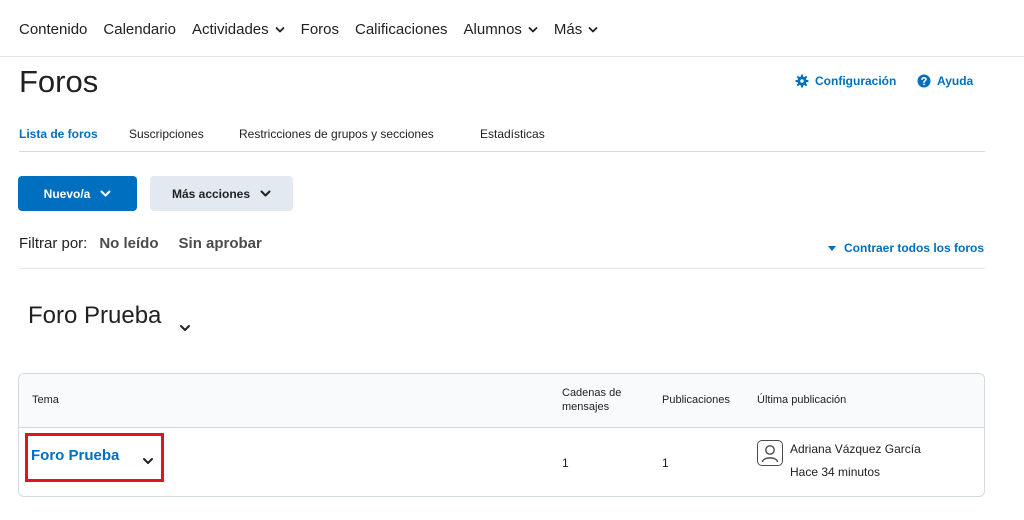 This screenshot has height=520, width=1024. I want to click on nav-item-label: Actividades, so click(230, 29).